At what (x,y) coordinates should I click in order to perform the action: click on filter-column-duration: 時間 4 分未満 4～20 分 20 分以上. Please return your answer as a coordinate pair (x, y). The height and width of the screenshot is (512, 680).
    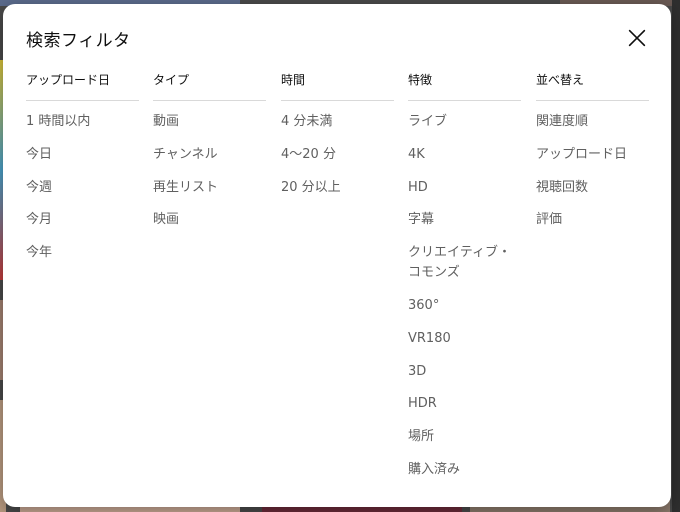
    Looking at the image, I should click on (337, 140).